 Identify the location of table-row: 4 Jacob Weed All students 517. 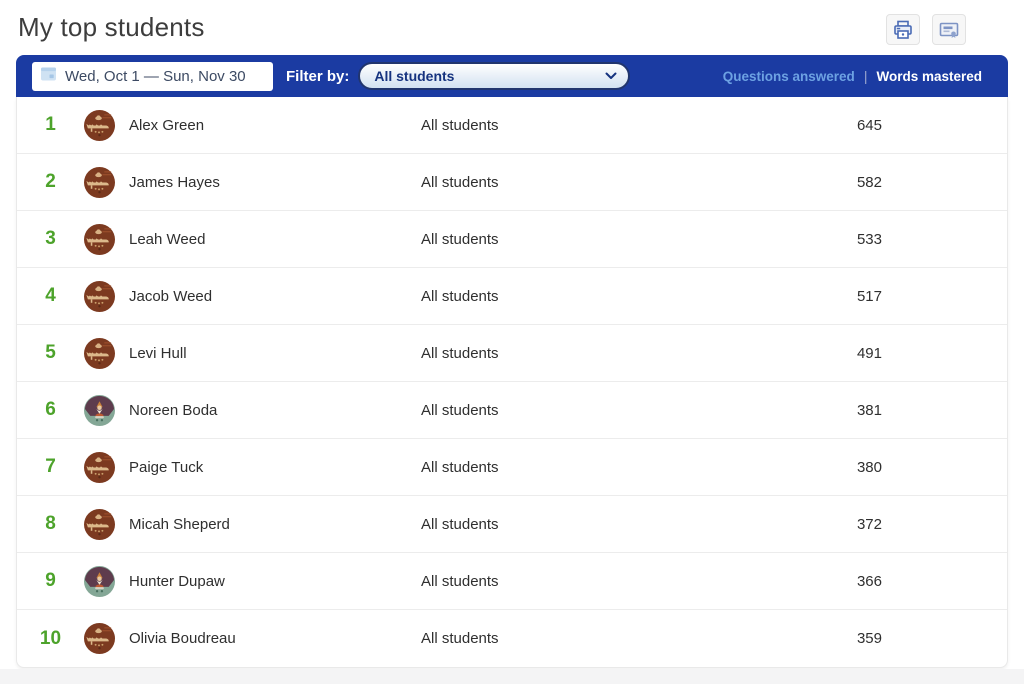
(512, 296).